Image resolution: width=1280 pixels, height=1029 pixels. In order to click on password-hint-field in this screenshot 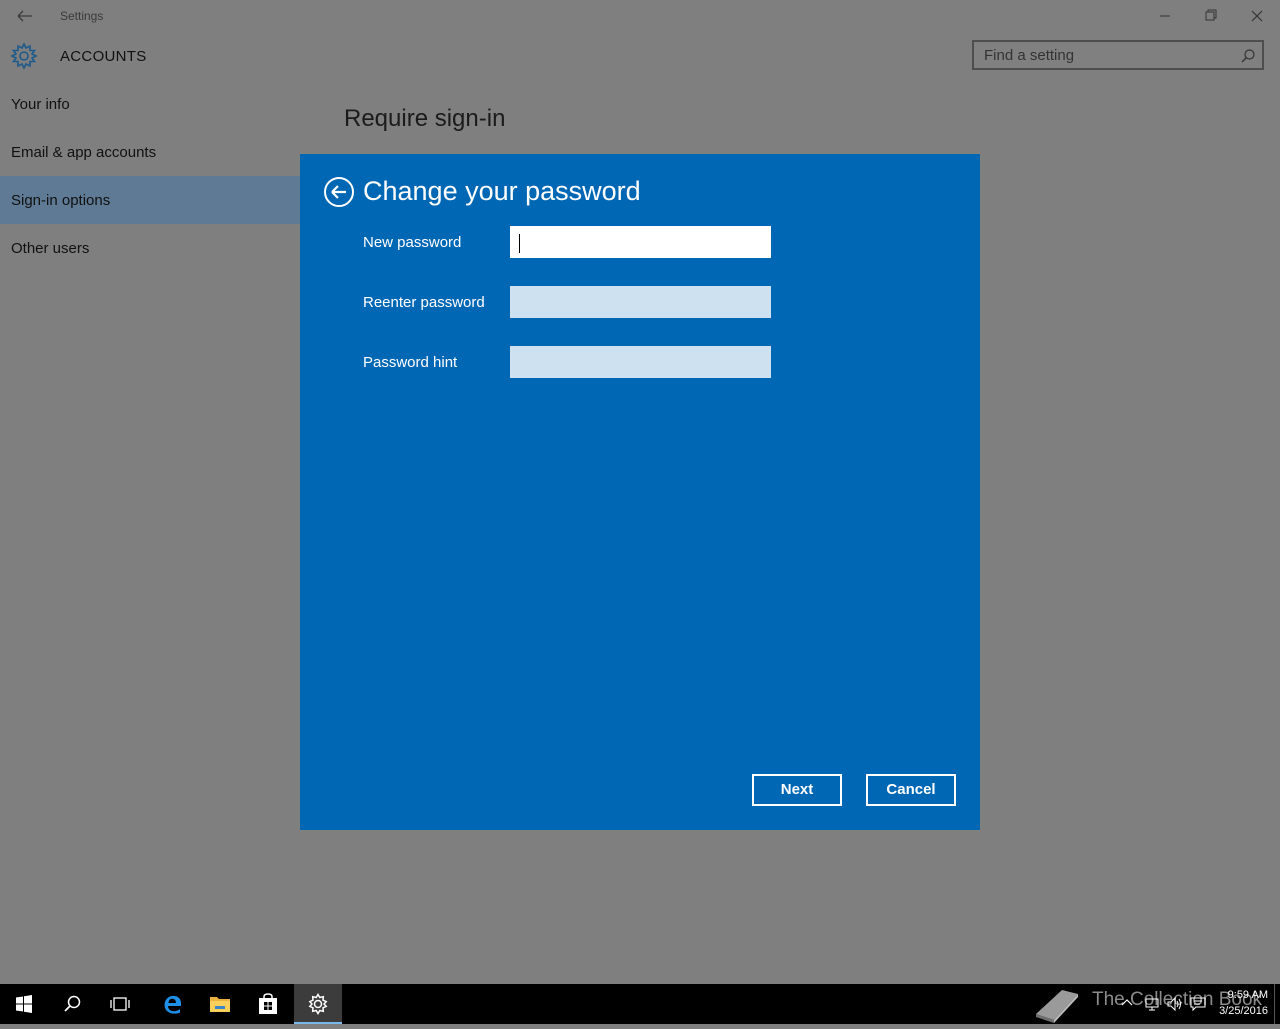, I will do `click(640, 362)`.